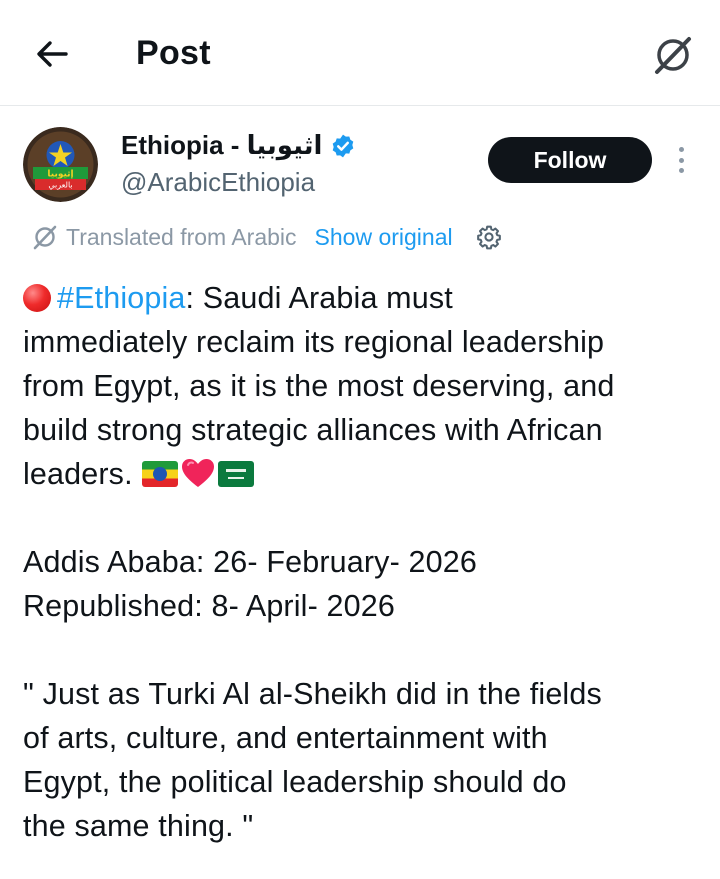 This screenshot has height=879, width=720. Describe the element at coordinates (570, 160) in the screenshot. I see `follow-button: Follow` at that location.